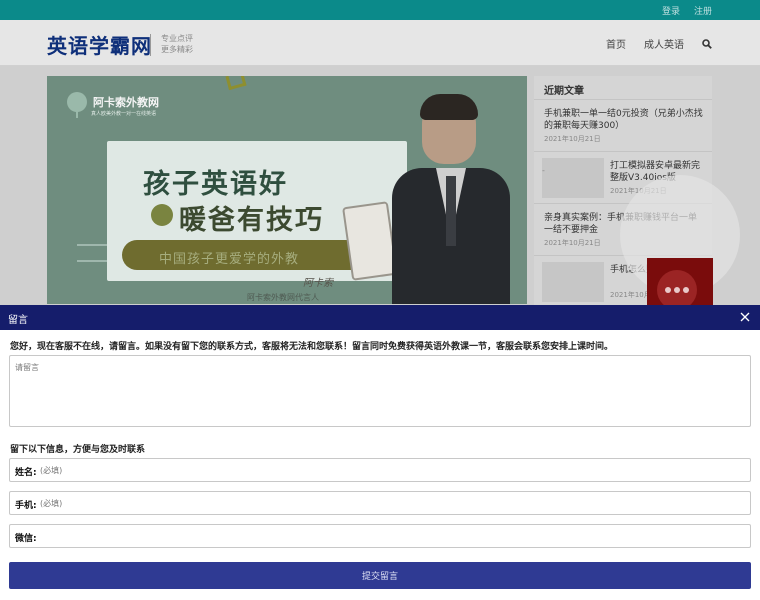 The image size is (760, 600). Describe the element at coordinates (318, 283) in the screenshot. I see `banner-signature: 阿卡索` at that location.